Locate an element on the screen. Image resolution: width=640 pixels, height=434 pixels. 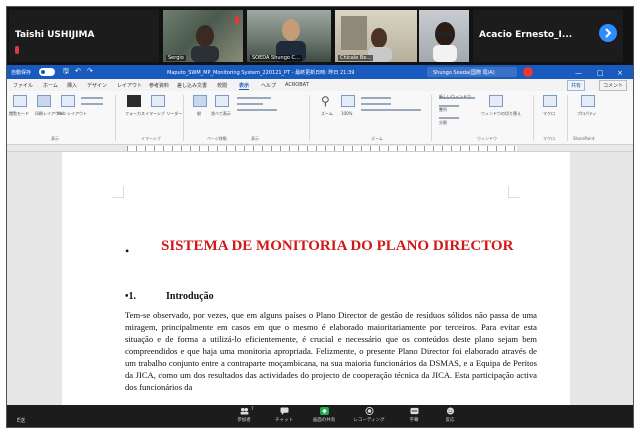
avatar is located at coordinates (528, 72).